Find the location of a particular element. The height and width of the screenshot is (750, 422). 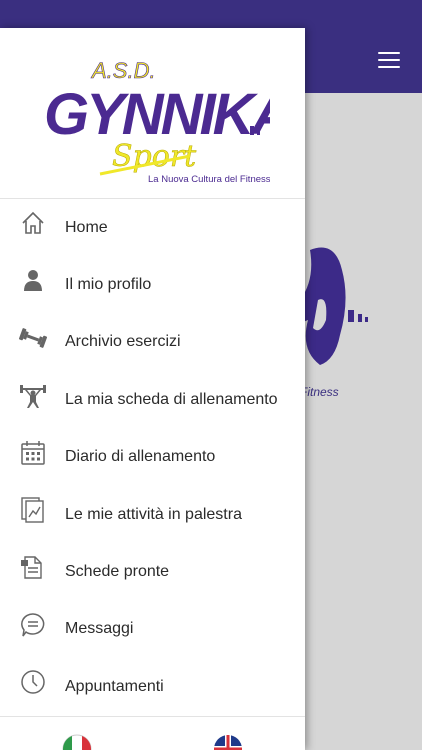

chat-icon is located at coordinates (33, 625).